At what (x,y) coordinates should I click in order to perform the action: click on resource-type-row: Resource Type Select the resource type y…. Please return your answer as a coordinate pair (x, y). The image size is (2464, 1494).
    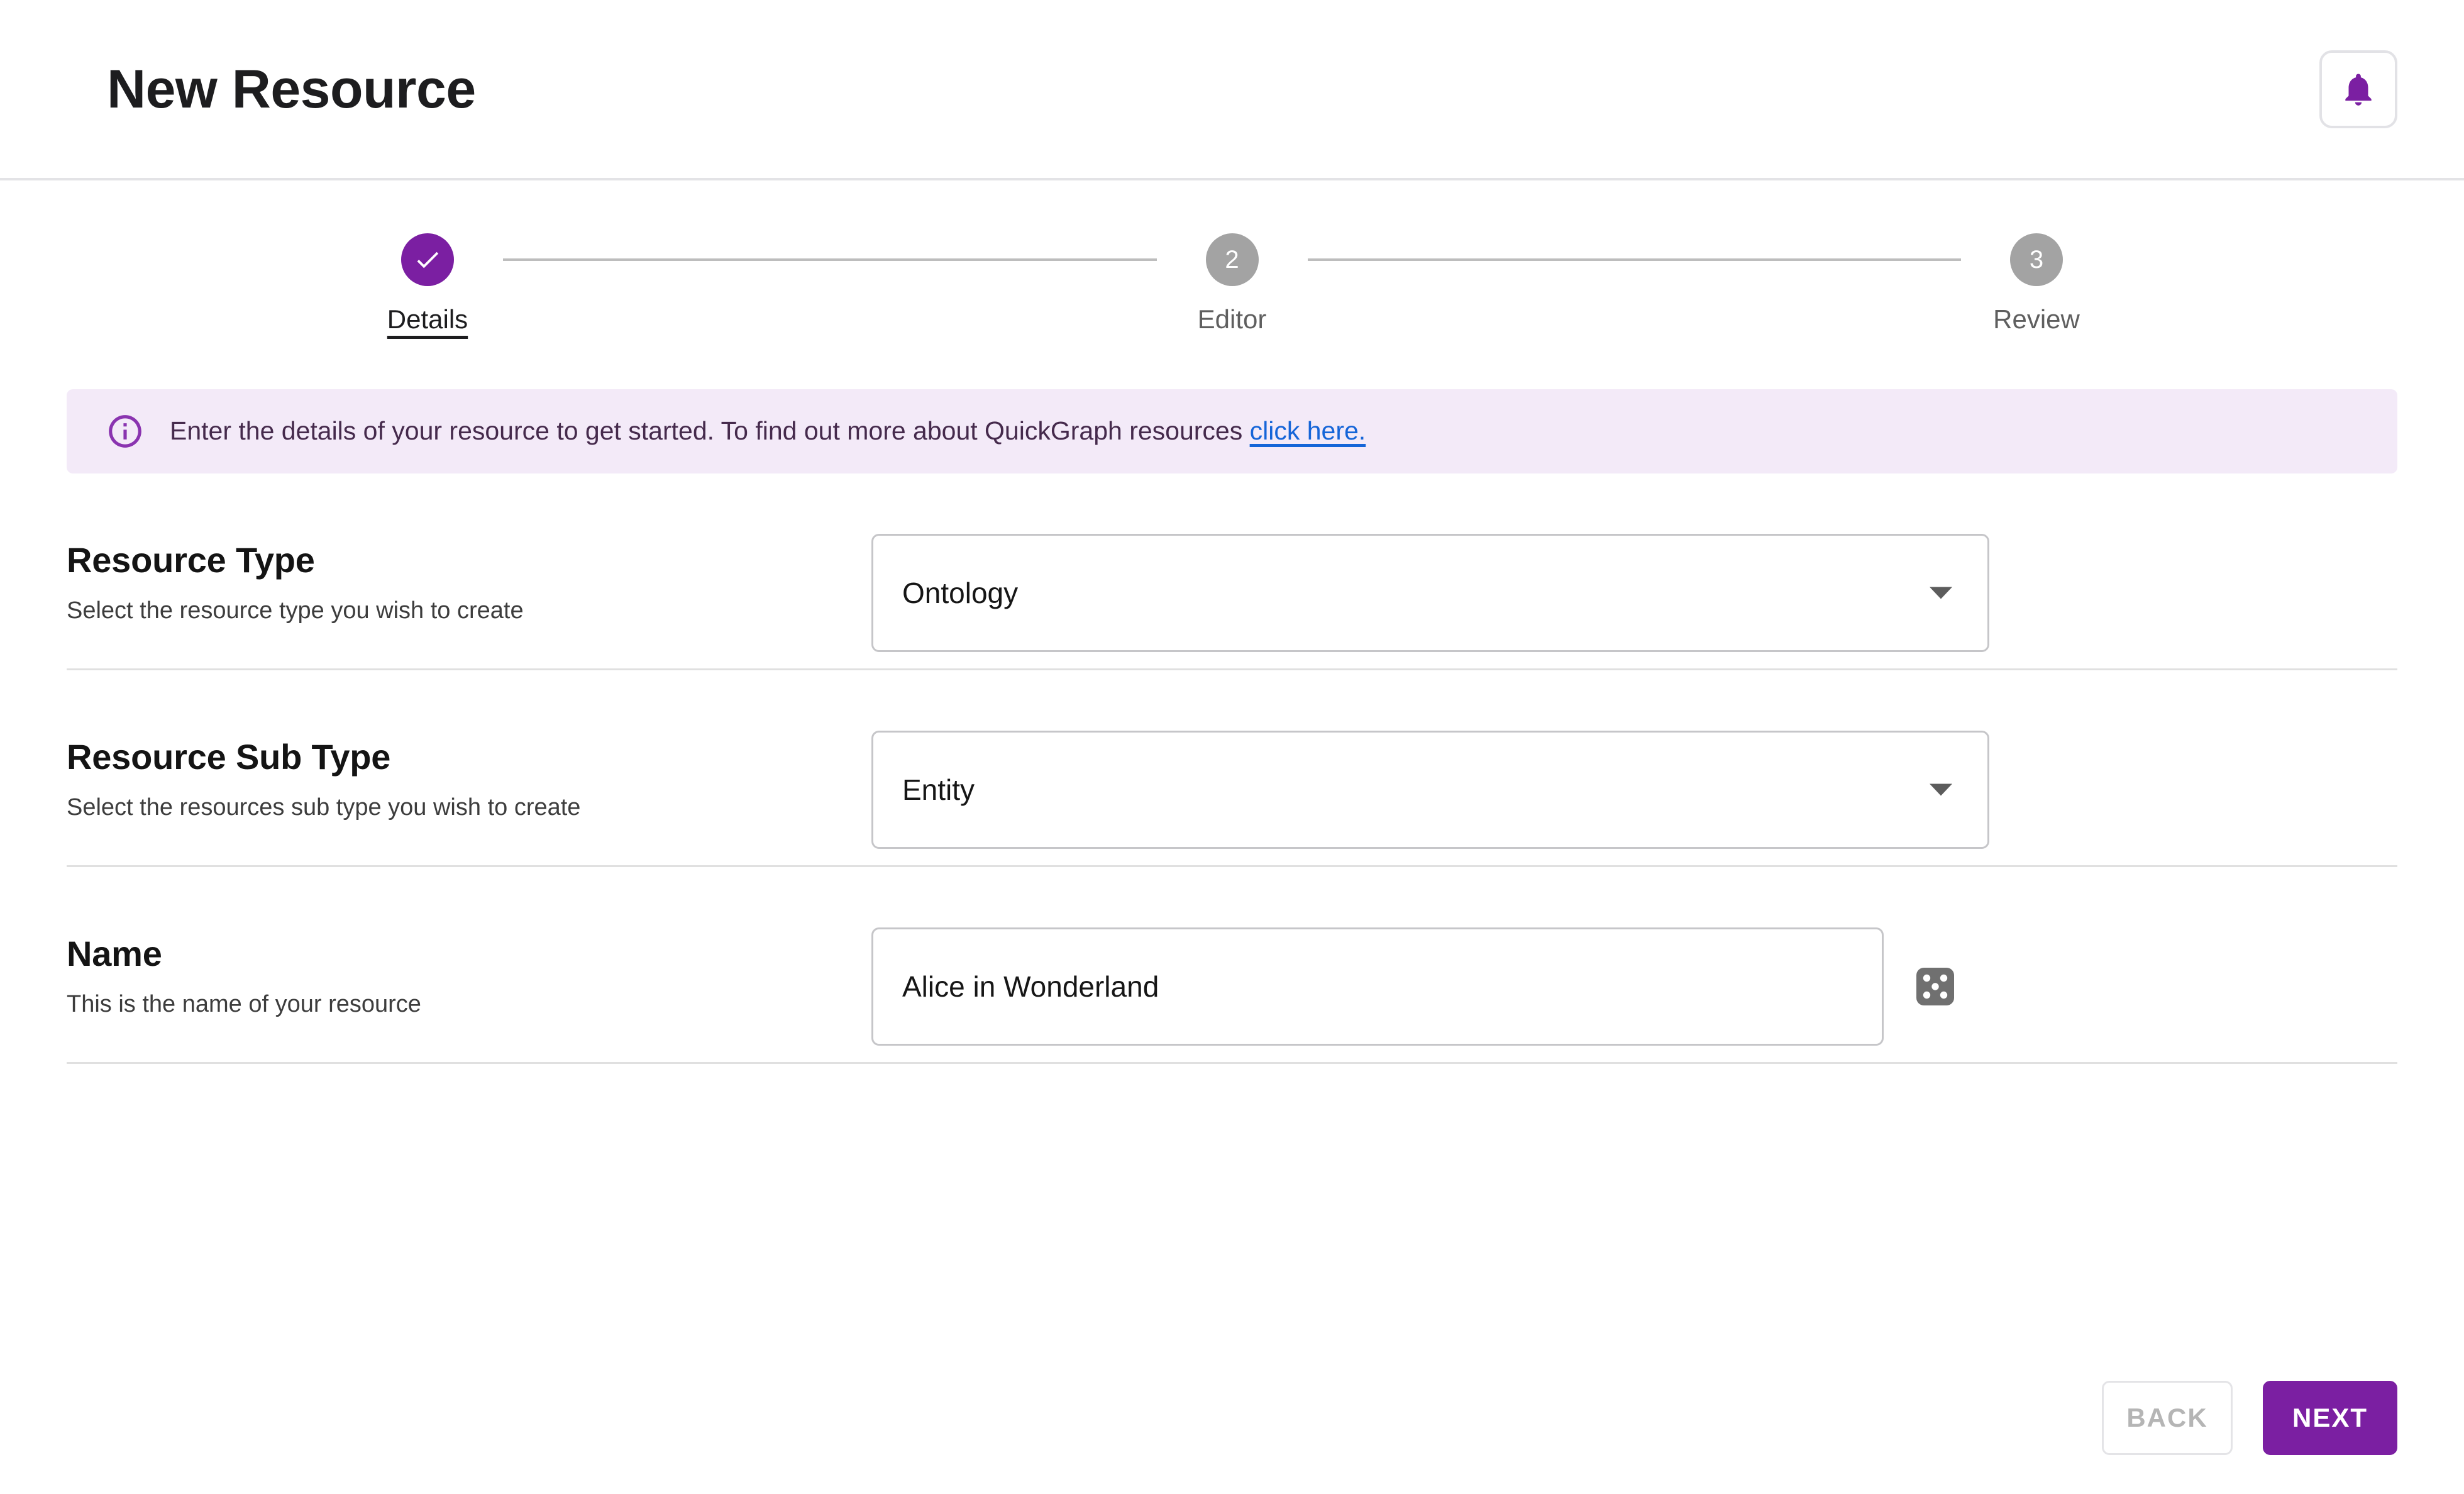
    Looking at the image, I should click on (1232, 570).